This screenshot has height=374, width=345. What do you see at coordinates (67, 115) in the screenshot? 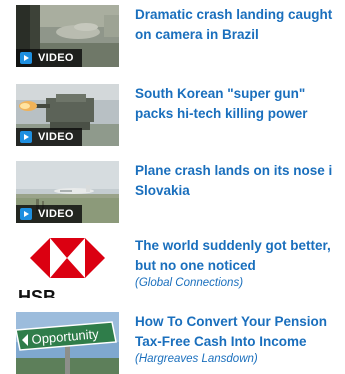
I see `super-gun-video-thumbnail: VIDEO` at bounding box center [67, 115].